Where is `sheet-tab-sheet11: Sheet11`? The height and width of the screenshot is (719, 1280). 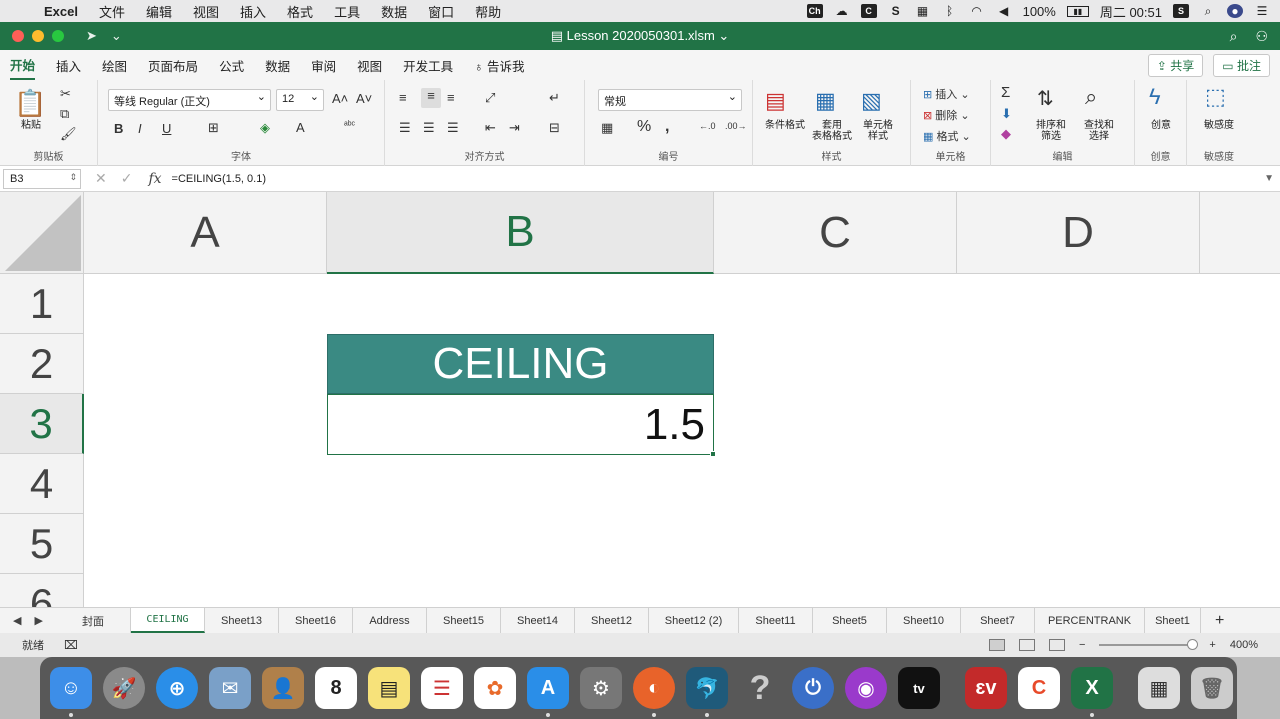
sheet-tab-sheet11: Sheet11 is located at coordinates (776, 620).